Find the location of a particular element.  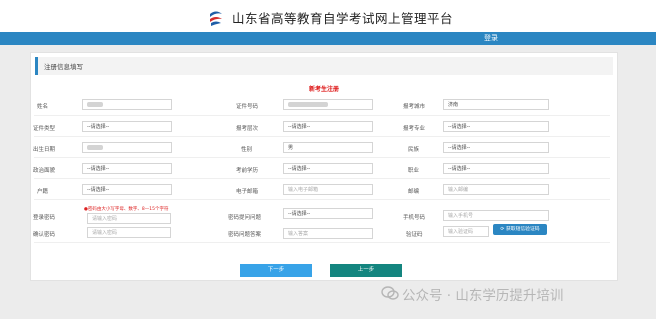

postcode-input: 输入邮编 is located at coordinates (496, 189).